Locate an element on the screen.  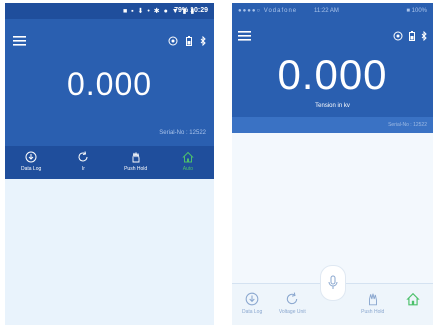
serial-bar: Serial-No : 12522 is located at coordinates (332, 125).